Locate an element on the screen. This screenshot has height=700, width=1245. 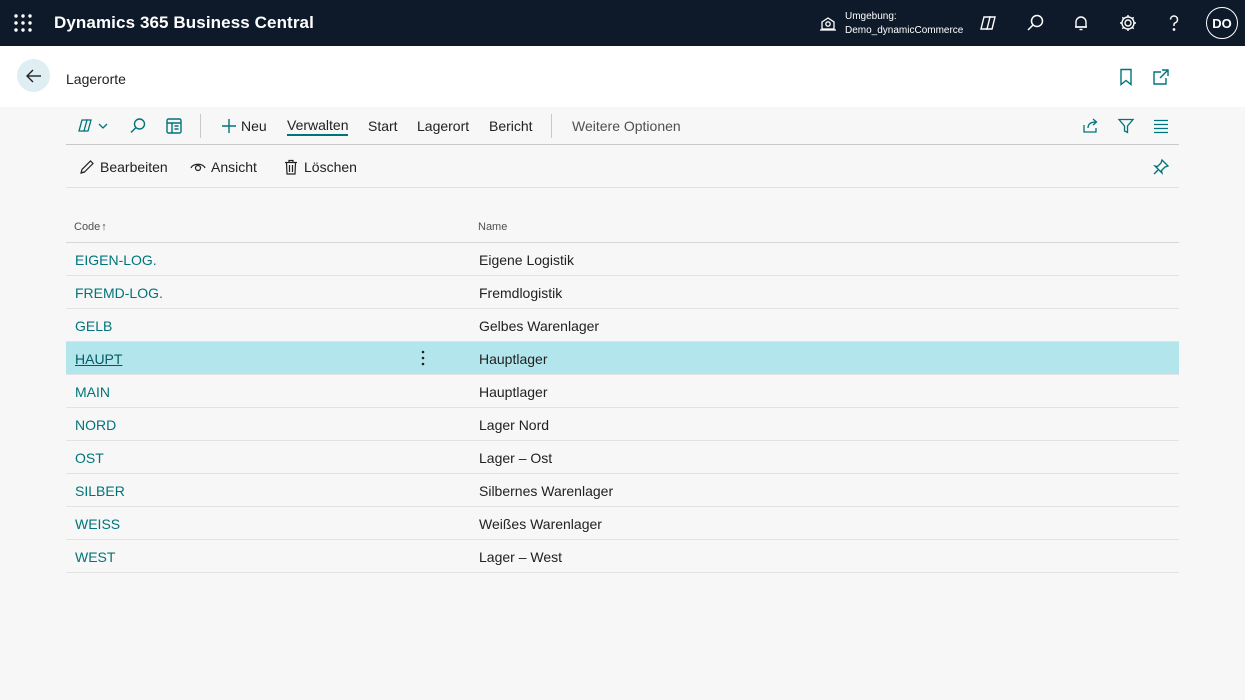
location-code-link: MAIN is located at coordinates (92, 392).